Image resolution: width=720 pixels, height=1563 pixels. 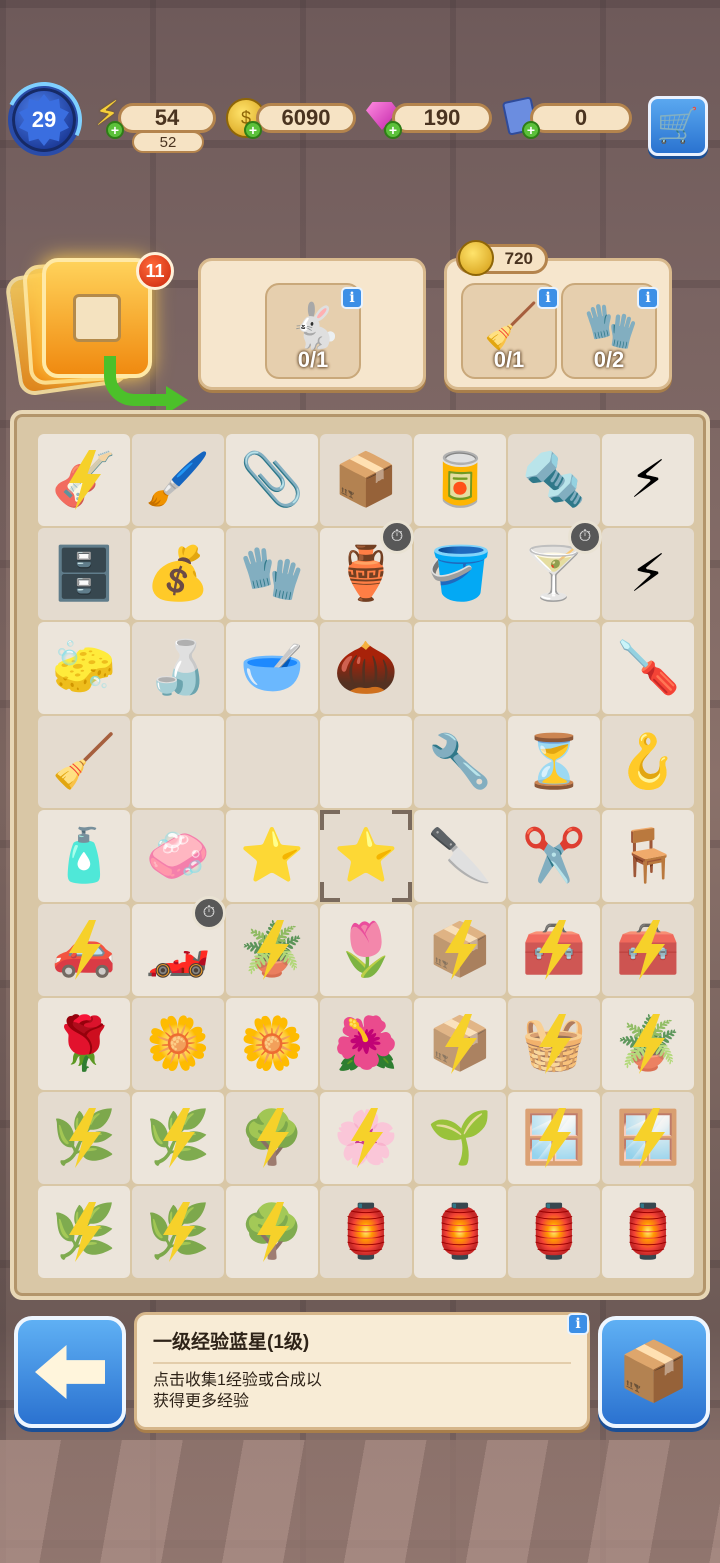 I want to click on order-request-panel-1: 🐇 0/1 i, so click(x=312, y=324).